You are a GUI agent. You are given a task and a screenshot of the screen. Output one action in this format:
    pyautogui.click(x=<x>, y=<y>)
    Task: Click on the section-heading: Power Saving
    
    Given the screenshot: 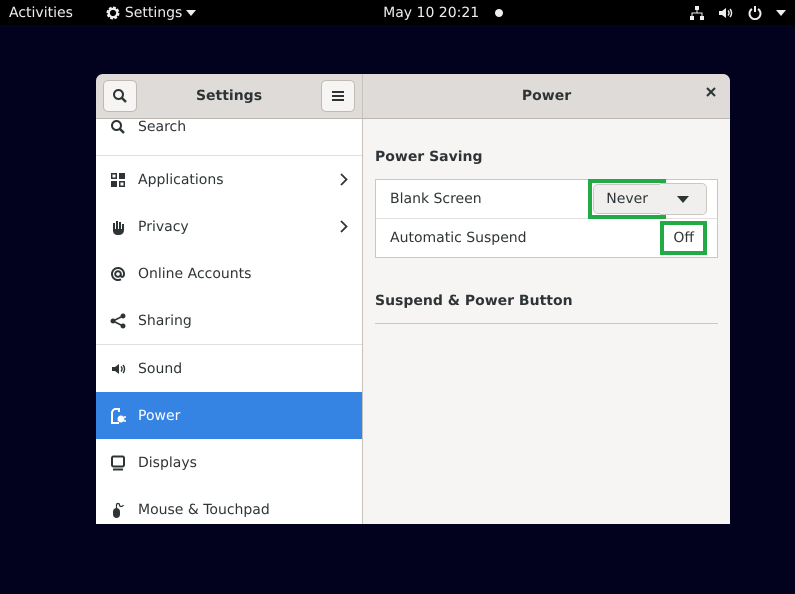 What is the action you would take?
    pyautogui.click(x=429, y=157)
    